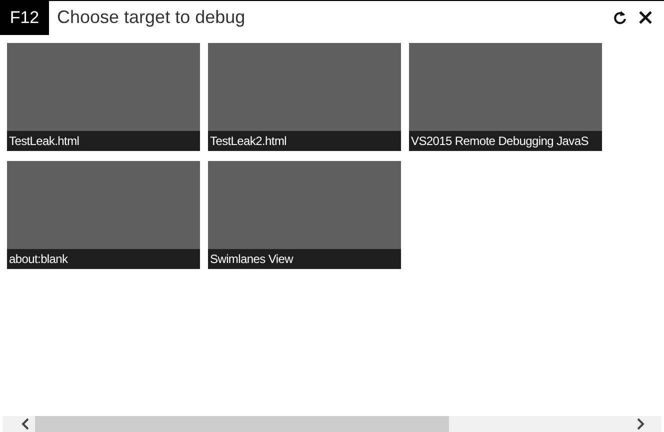 The width and height of the screenshot is (664, 432). I want to click on f12-badge: F12, so click(24, 17).